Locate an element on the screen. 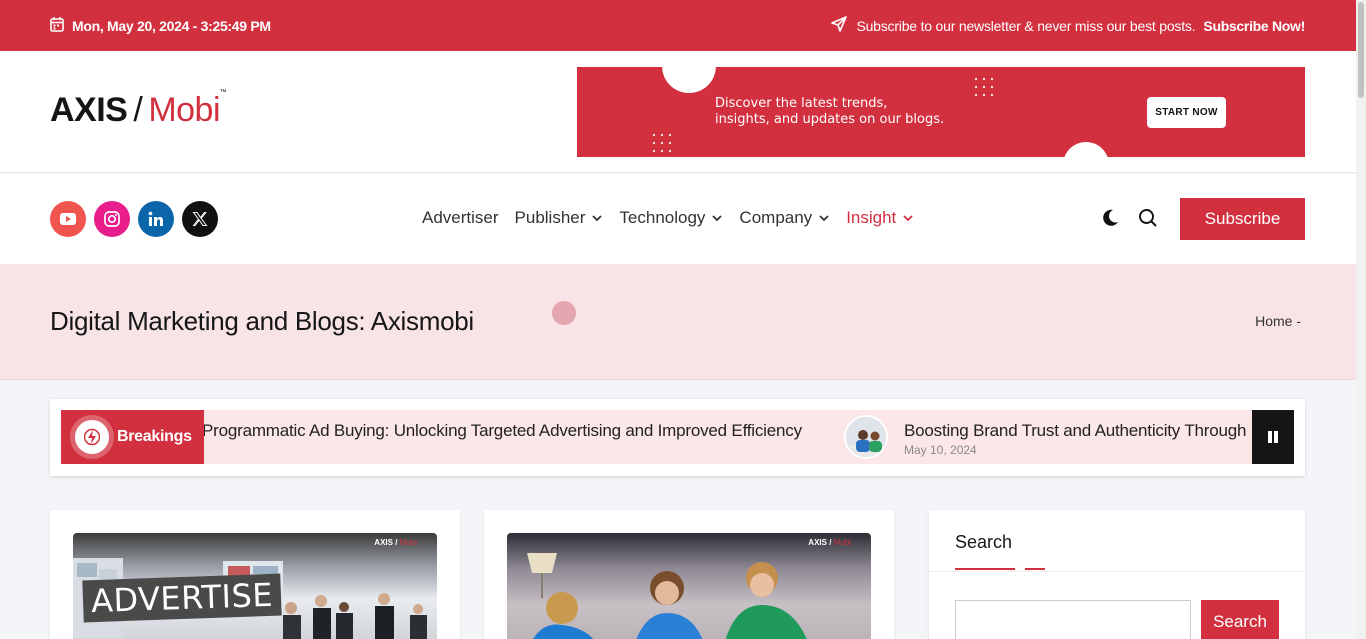 This screenshot has height=639, width=1366. nav-item-advertiser: Advertiser is located at coordinates (460, 218).